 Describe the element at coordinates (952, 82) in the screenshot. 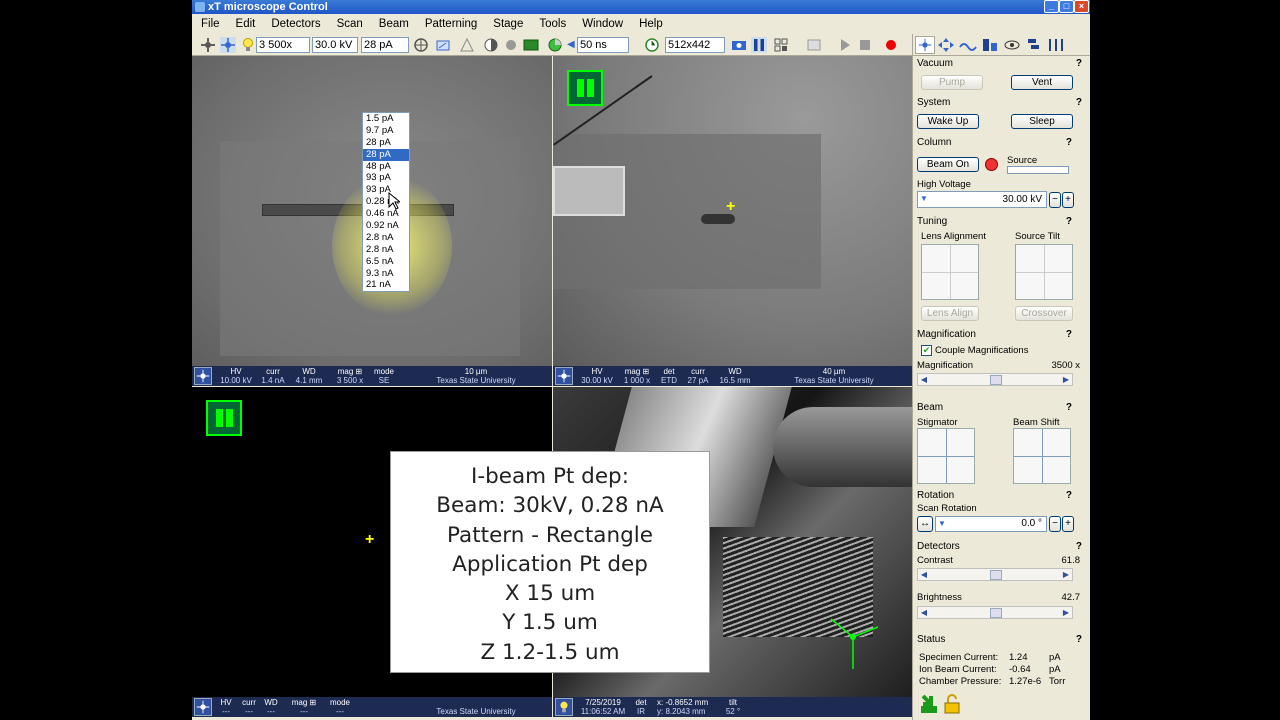

I see `pump-button: Pump` at that location.